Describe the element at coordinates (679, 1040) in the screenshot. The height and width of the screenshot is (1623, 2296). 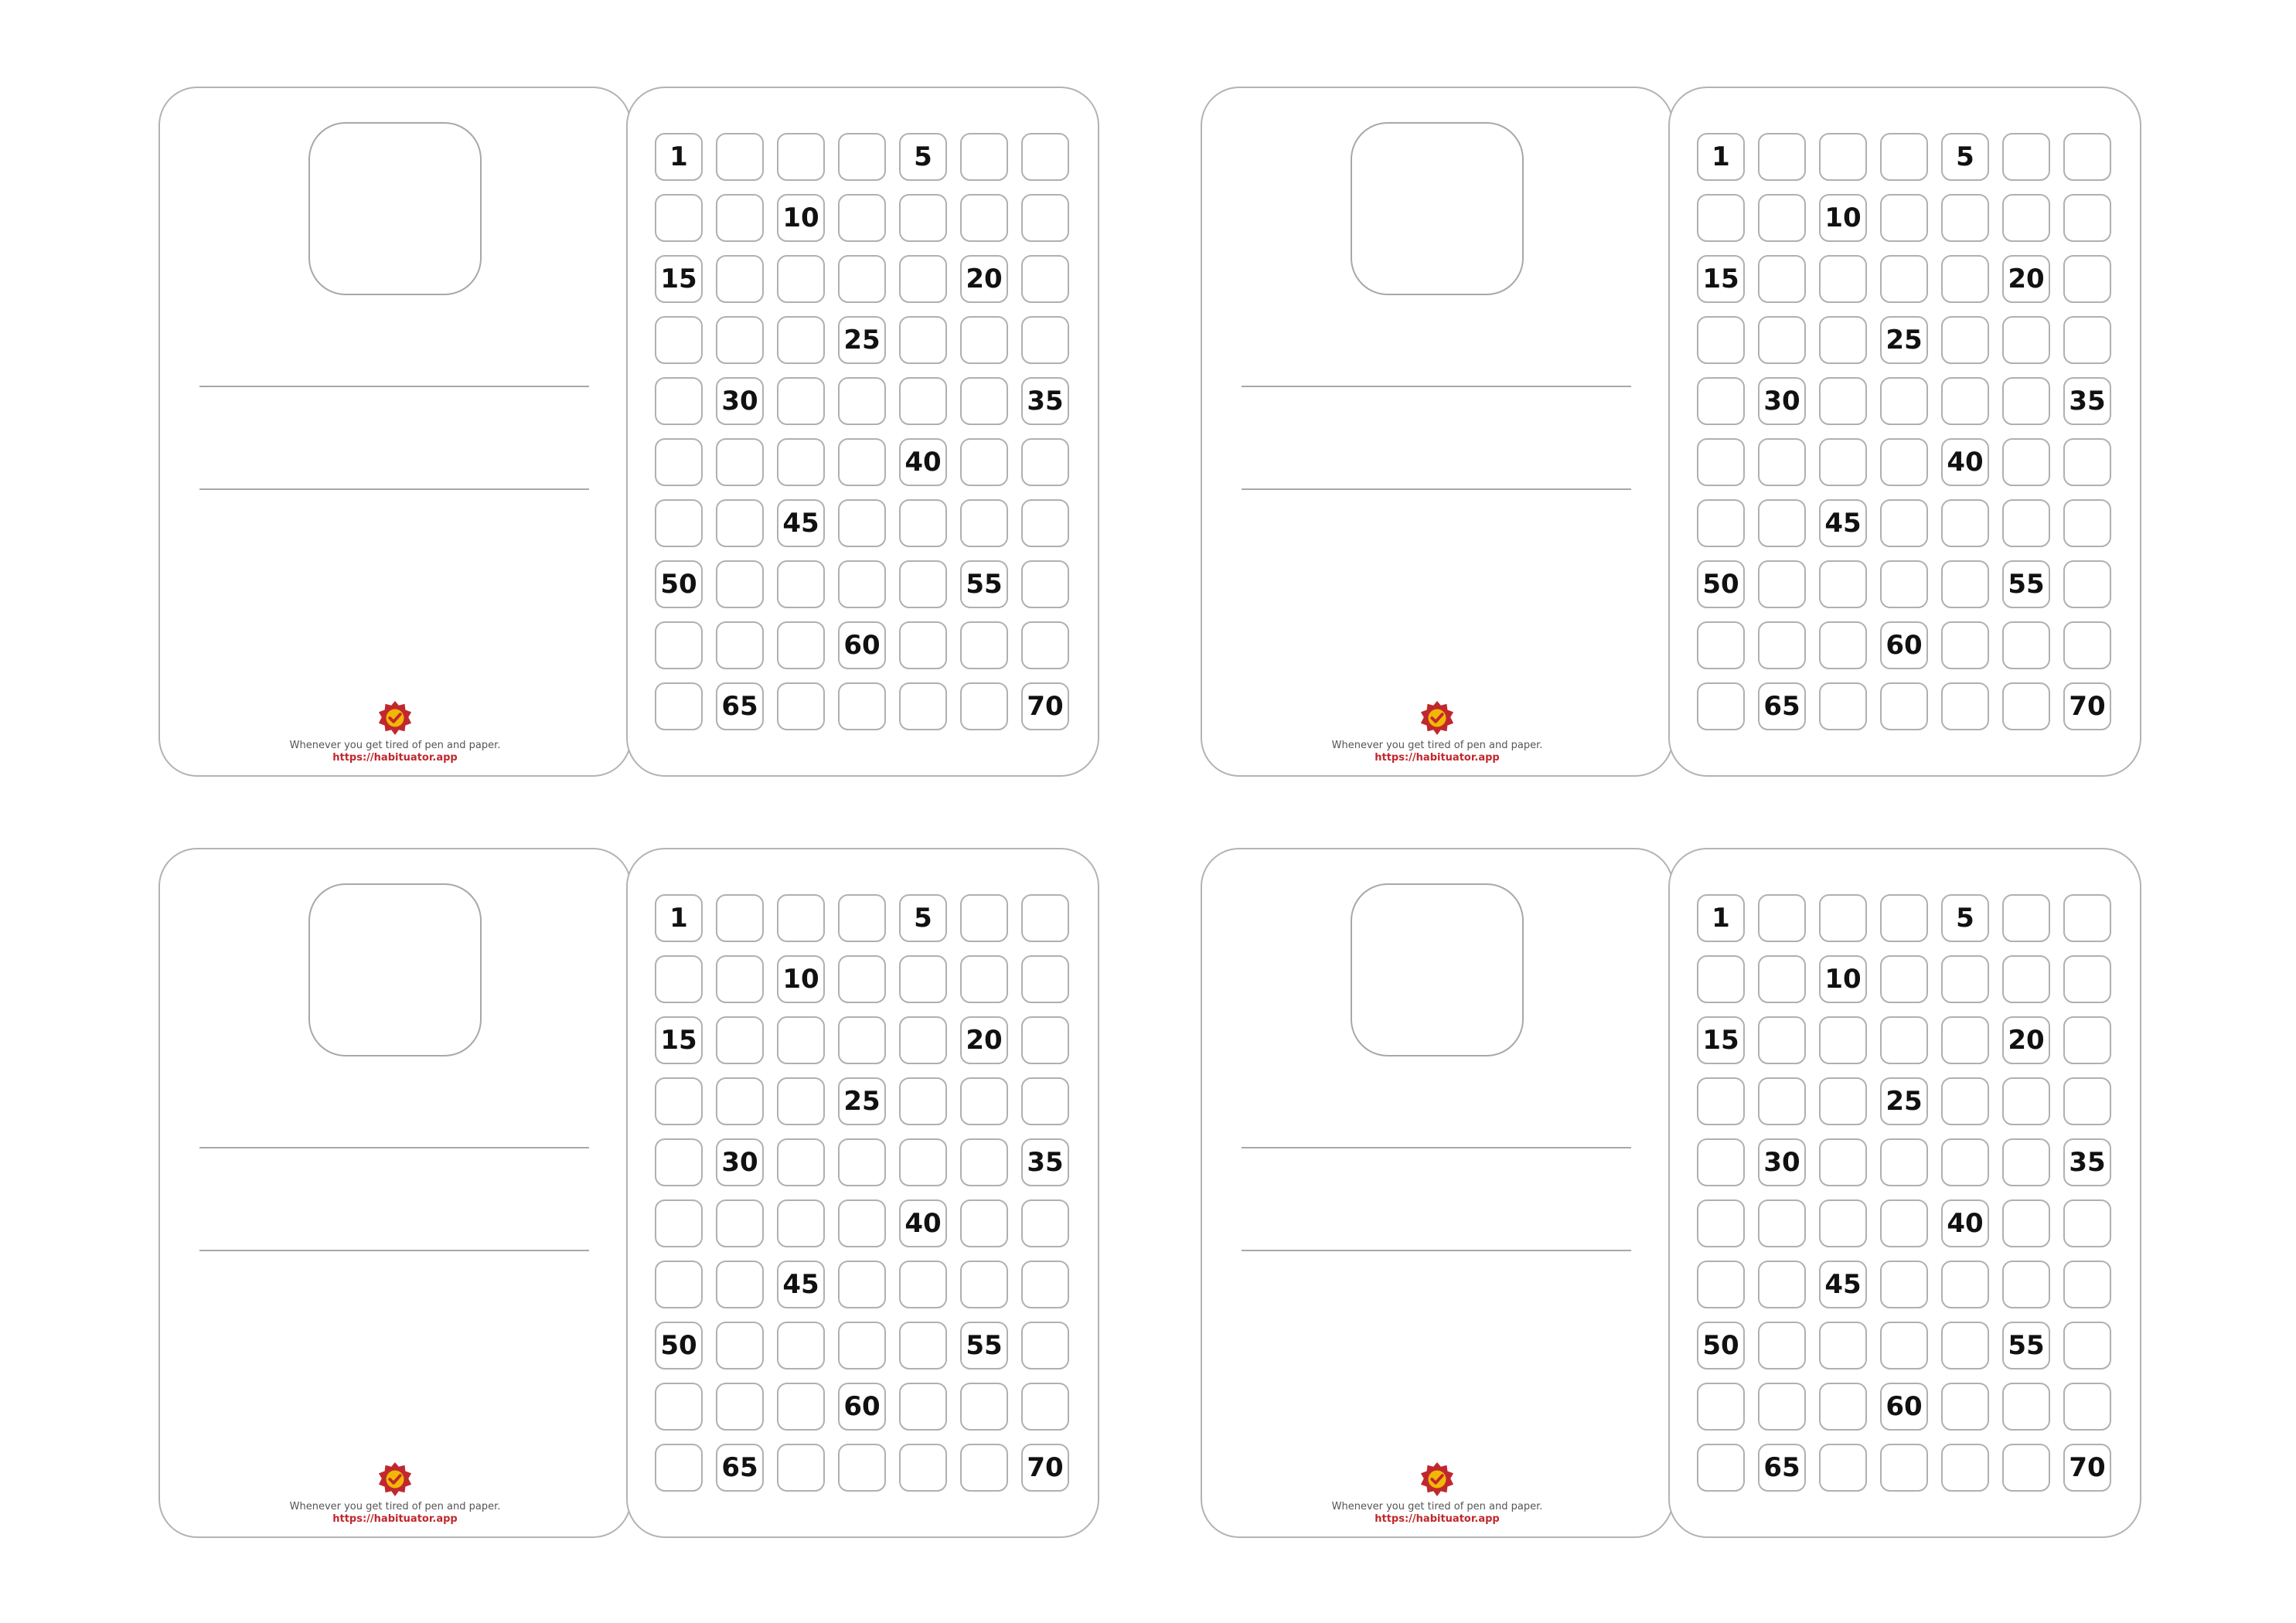
I see `day-cell-labeled: 15` at that location.